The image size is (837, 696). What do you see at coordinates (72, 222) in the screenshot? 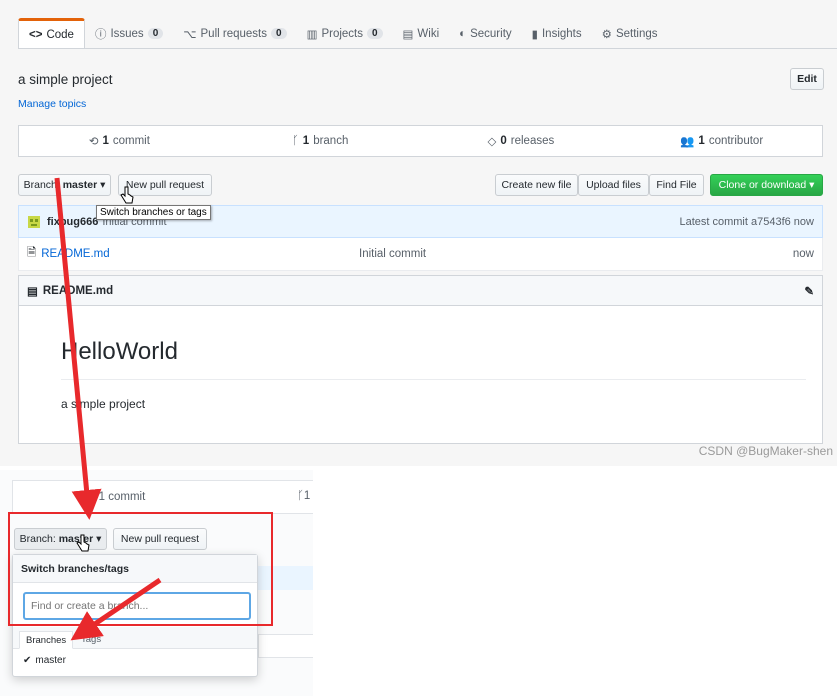
I see `commit-author: fixbug666` at bounding box center [72, 222].